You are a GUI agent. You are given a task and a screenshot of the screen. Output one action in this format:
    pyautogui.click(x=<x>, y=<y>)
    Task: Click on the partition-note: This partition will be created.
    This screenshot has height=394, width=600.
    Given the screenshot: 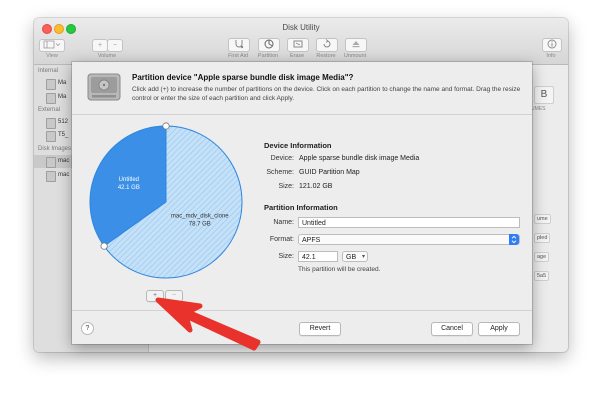 What is the action you would take?
    pyautogui.click(x=339, y=269)
    